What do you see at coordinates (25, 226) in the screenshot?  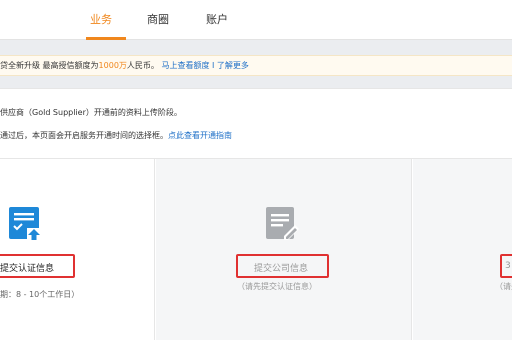 I see `certificate-upload-icon` at bounding box center [25, 226].